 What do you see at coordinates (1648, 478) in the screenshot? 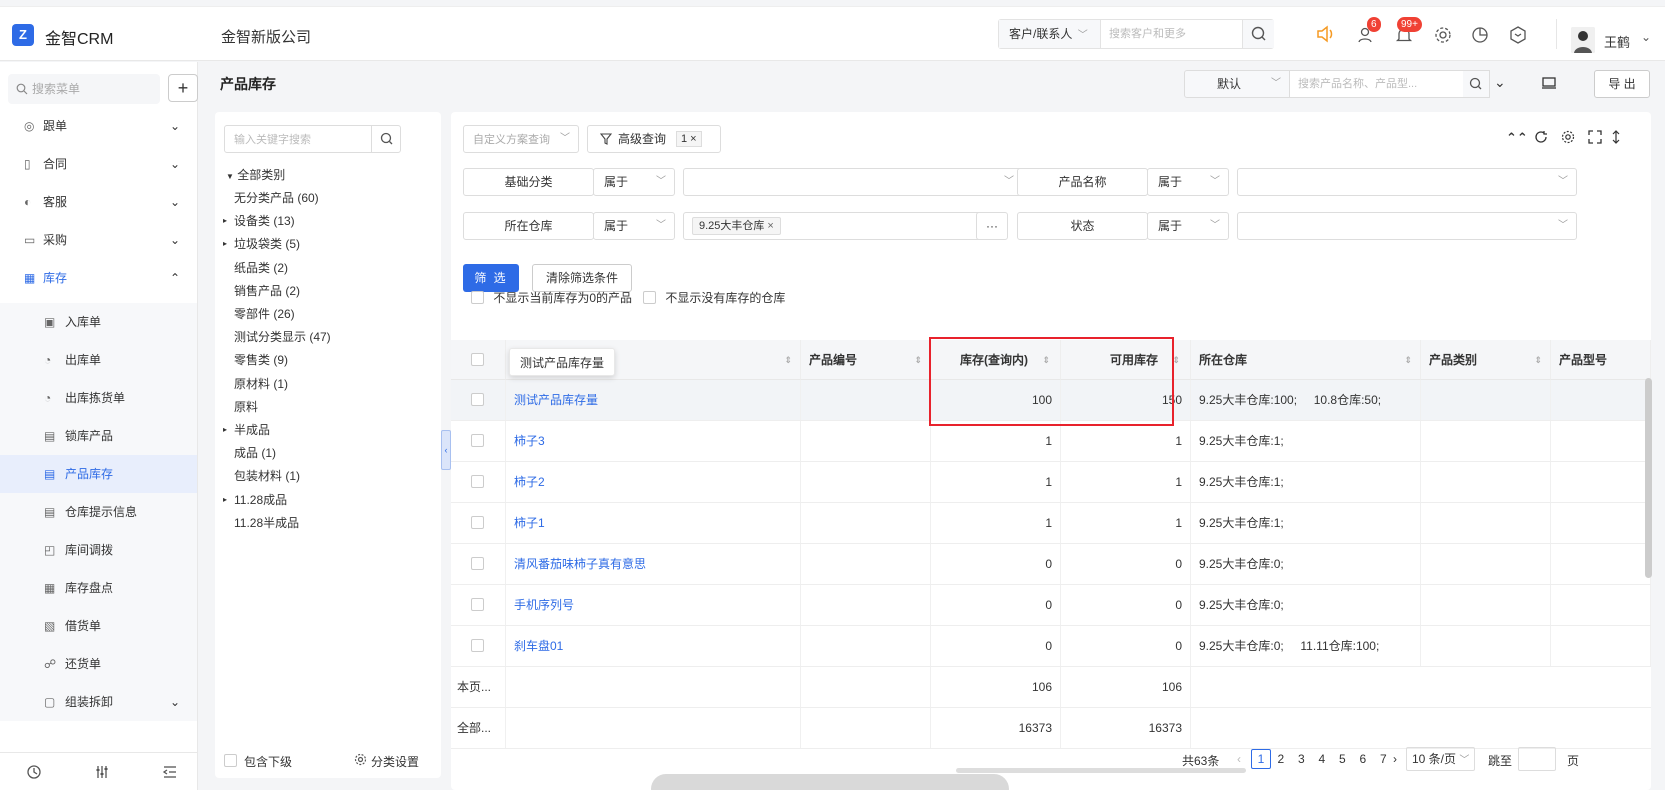
I see `vertical-scrollbar` at bounding box center [1648, 478].